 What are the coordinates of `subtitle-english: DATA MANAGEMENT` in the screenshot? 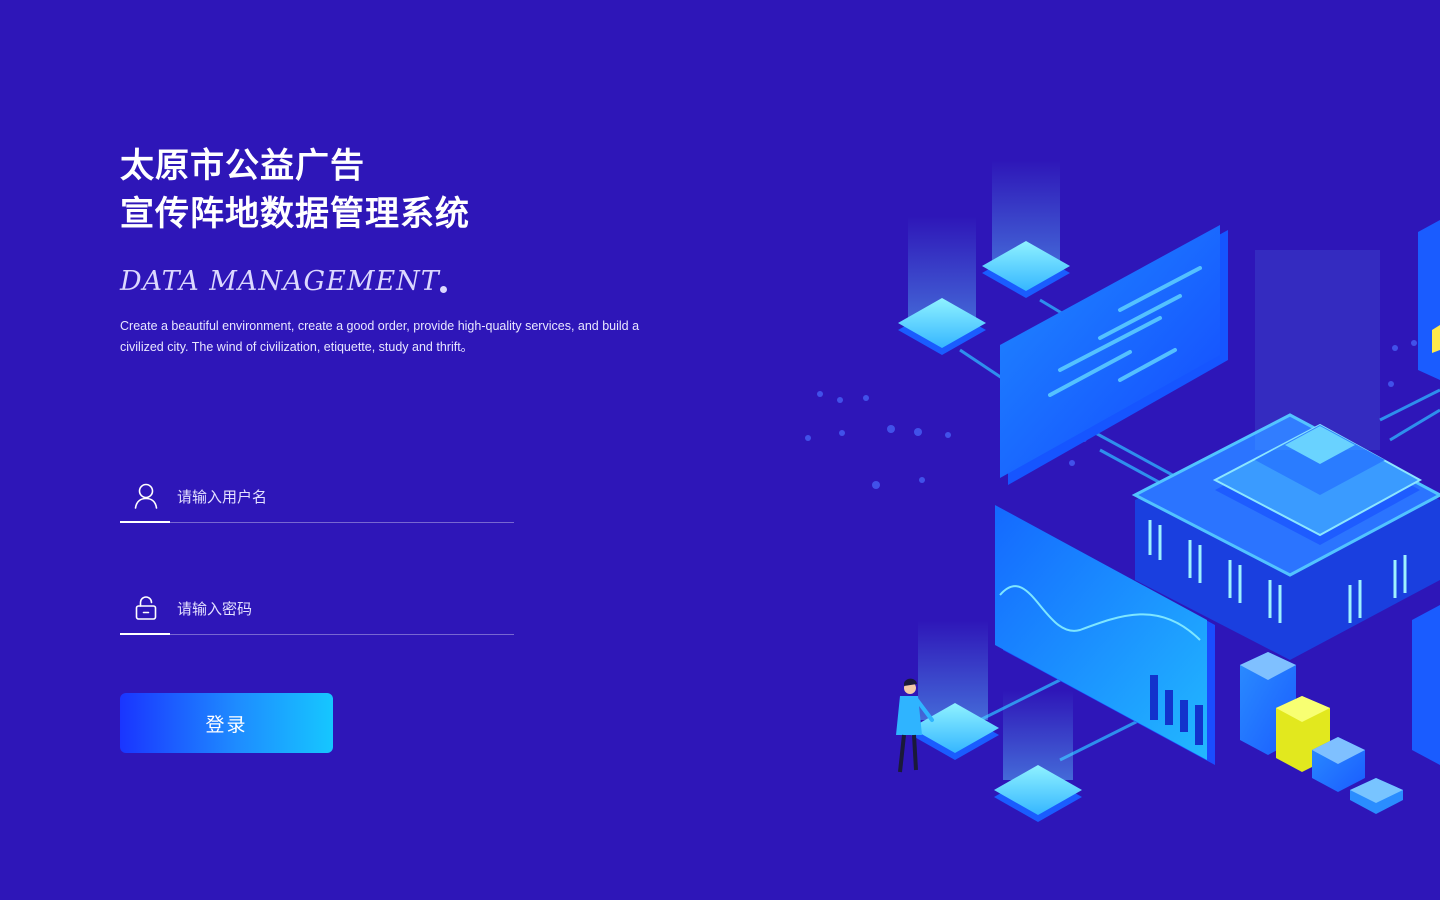 It's located at (280, 281).